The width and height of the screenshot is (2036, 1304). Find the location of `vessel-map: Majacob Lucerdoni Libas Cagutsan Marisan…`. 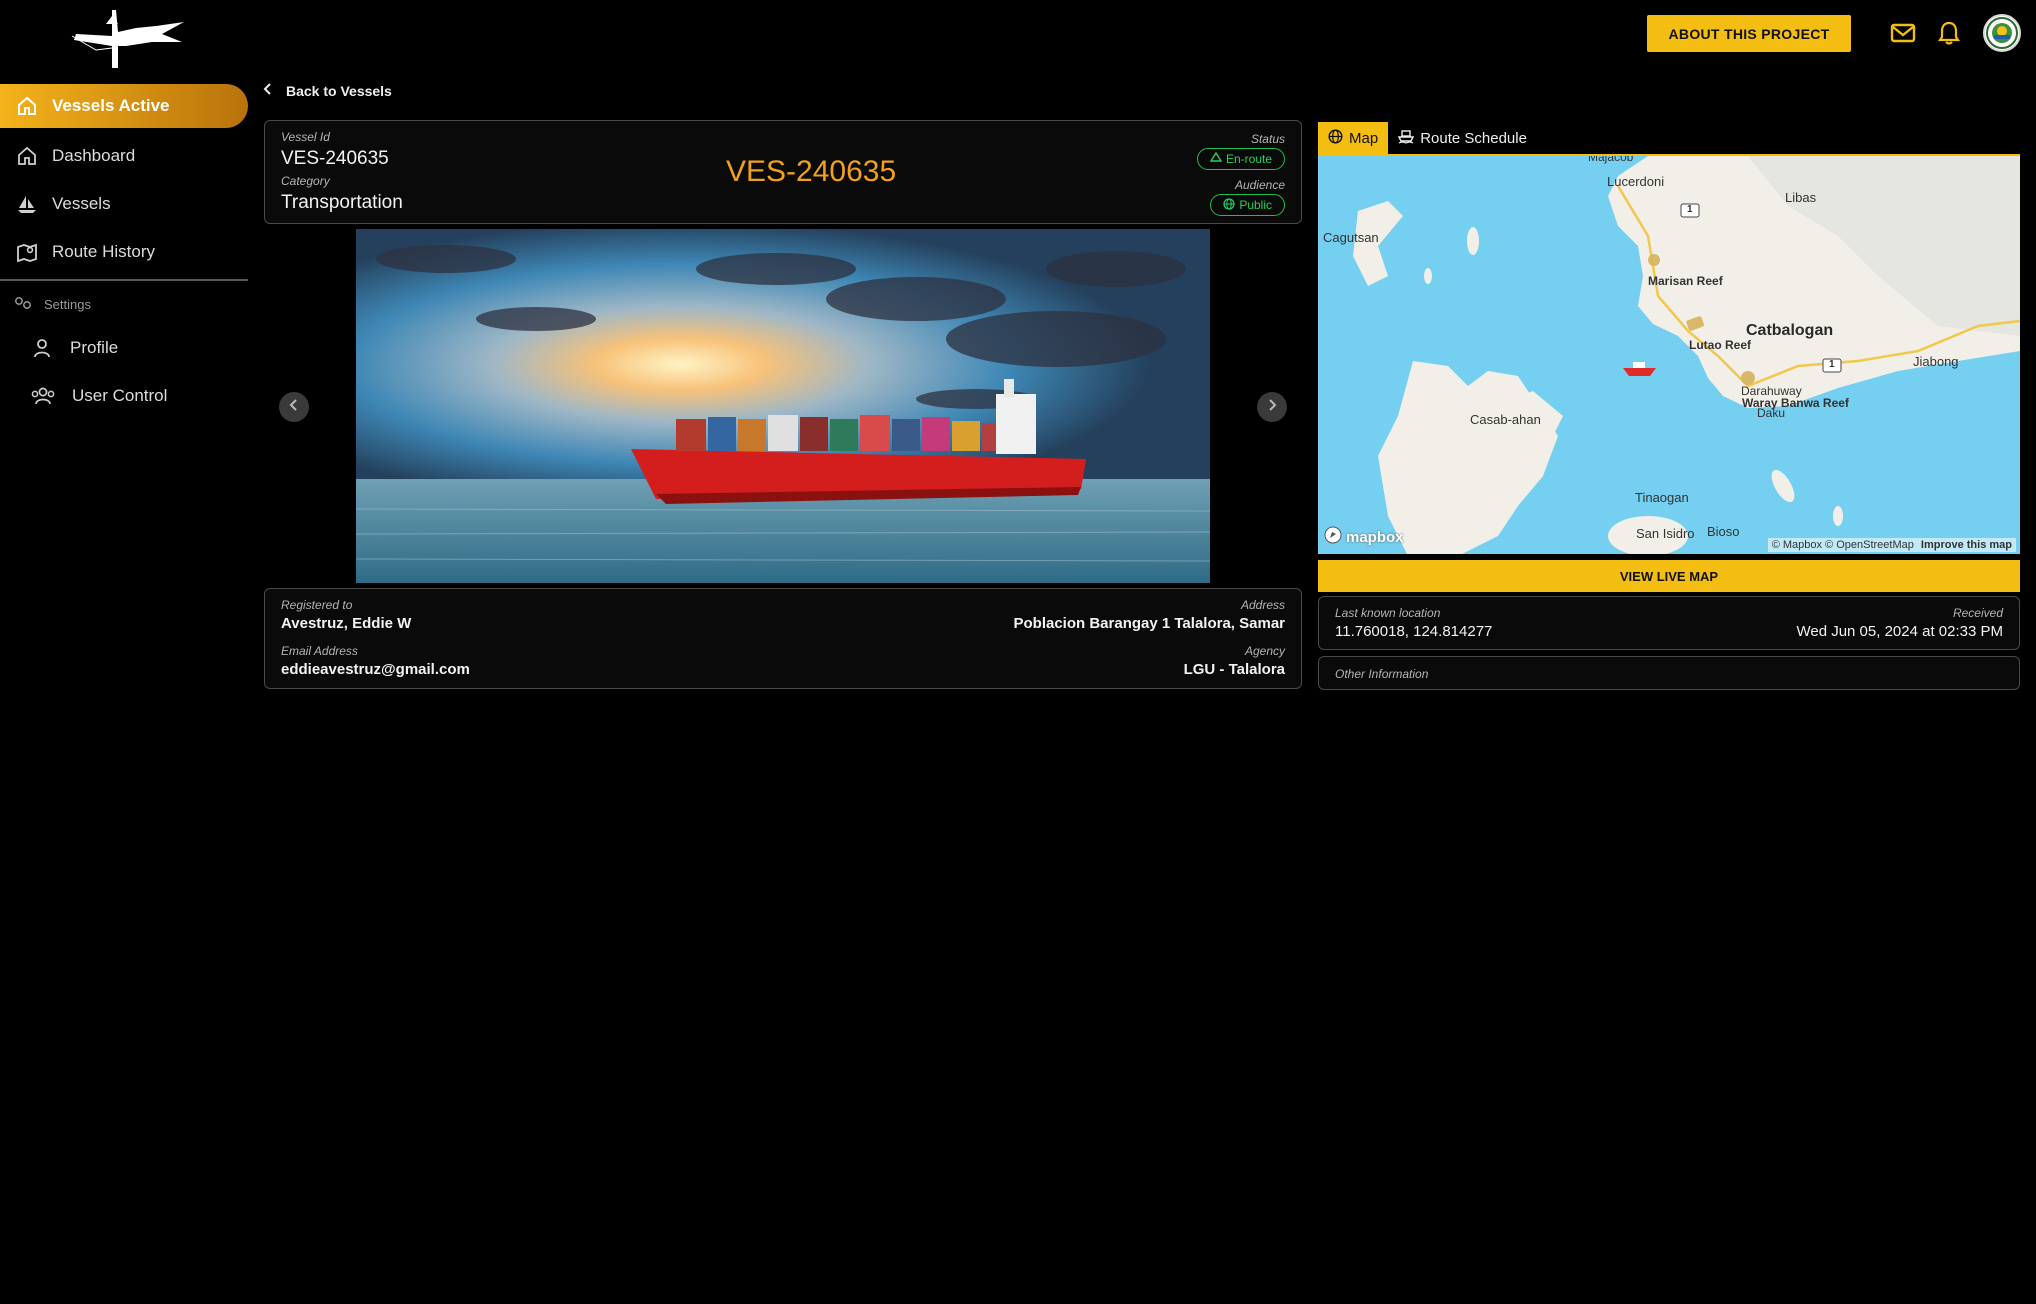

vessel-map: Majacob Lucerdoni Libas Cagutsan Marisan… is located at coordinates (1669, 354).